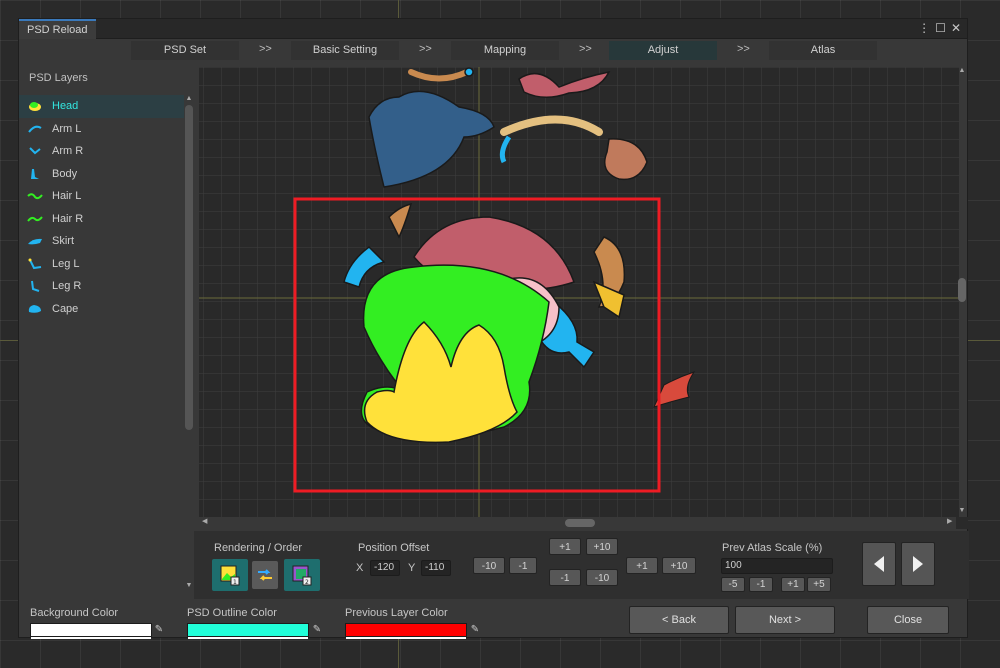 Image resolution: width=1000 pixels, height=668 pixels. I want to click on layer-order-icon: 2, so click(302, 575).